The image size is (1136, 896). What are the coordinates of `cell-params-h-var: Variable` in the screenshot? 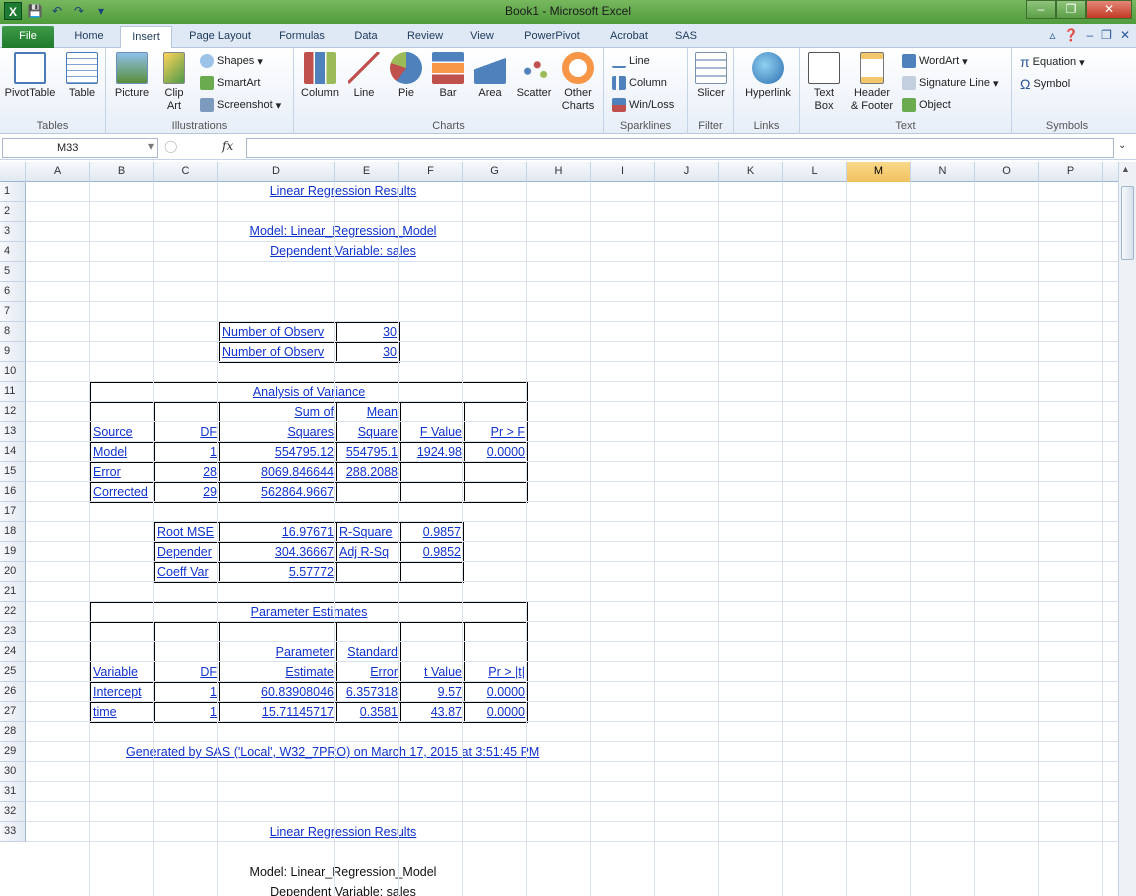 It's located at (122, 672).